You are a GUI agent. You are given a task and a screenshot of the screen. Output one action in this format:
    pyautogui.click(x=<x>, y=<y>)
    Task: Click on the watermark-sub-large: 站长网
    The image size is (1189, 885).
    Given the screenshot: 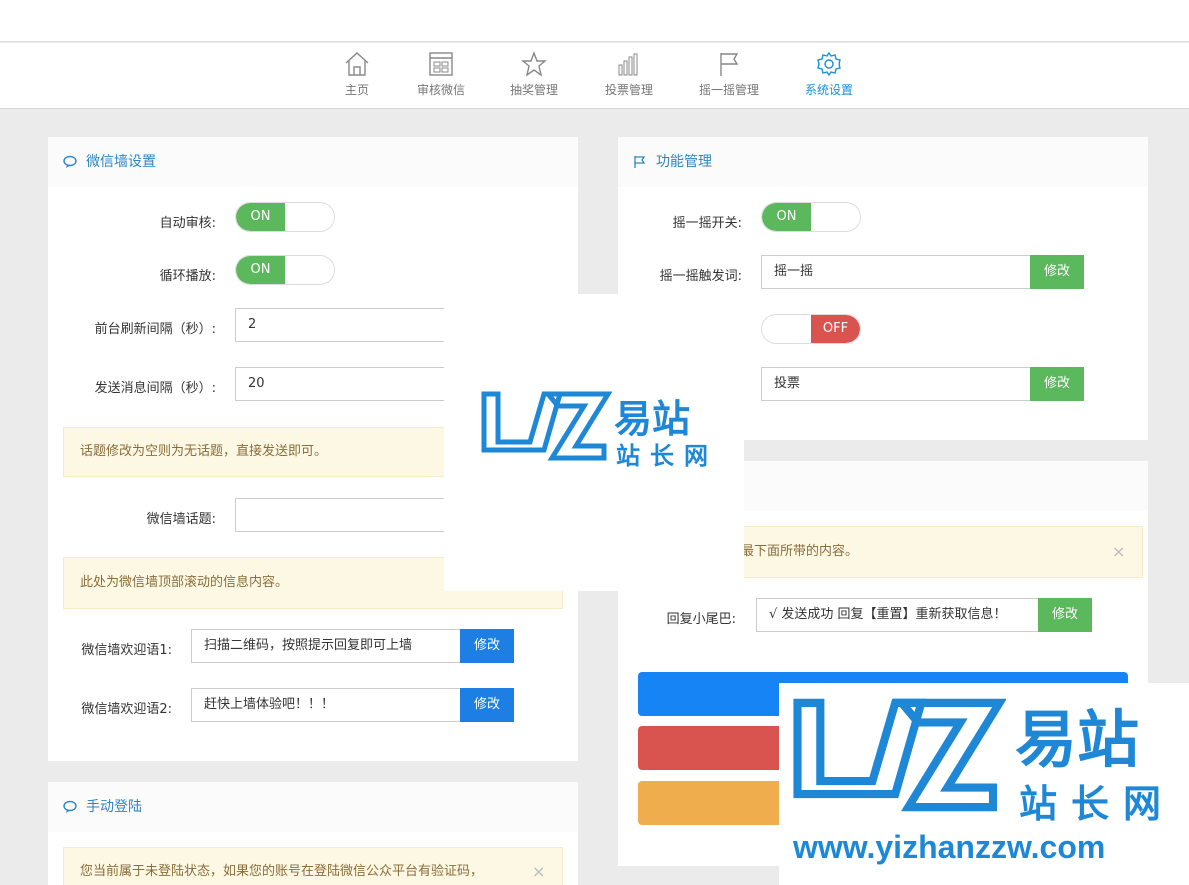 What is the action you would take?
    pyautogui.click(x=1097, y=804)
    